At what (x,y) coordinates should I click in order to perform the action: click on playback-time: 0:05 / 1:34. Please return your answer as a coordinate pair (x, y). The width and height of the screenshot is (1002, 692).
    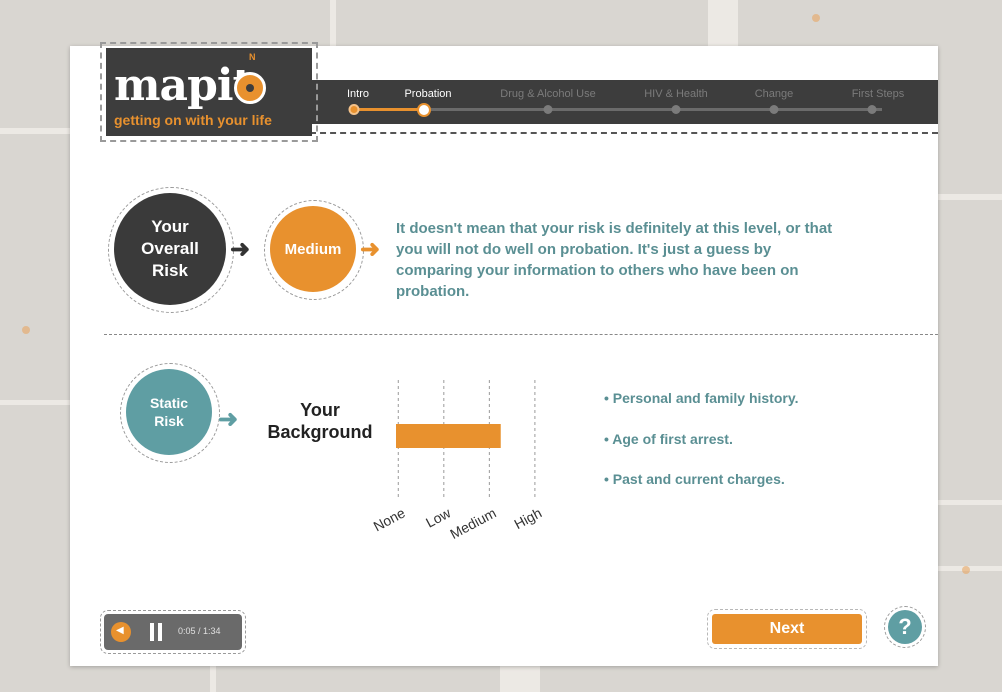
    Looking at the image, I should click on (199, 631).